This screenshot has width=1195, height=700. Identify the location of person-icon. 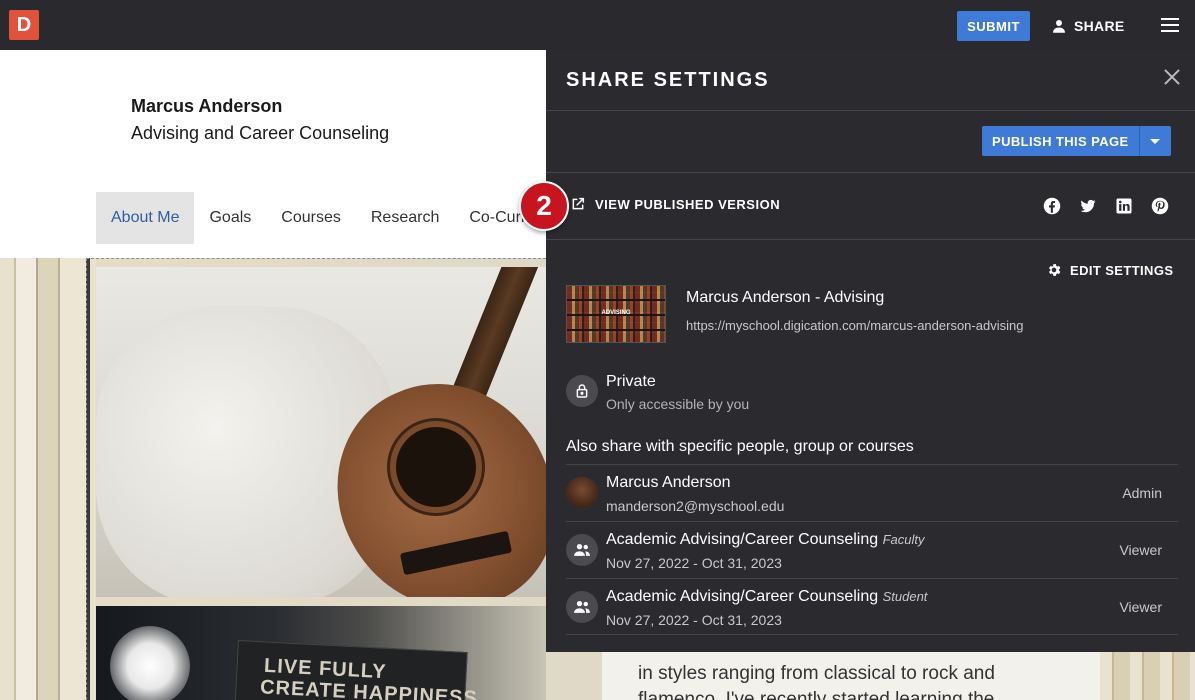
(1059, 26).